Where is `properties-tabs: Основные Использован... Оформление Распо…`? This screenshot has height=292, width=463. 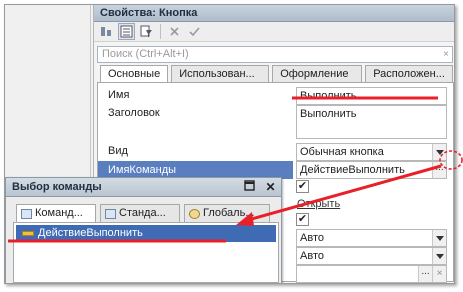 properties-tabs: Основные Использован... Оформление Распо… is located at coordinates (277, 74).